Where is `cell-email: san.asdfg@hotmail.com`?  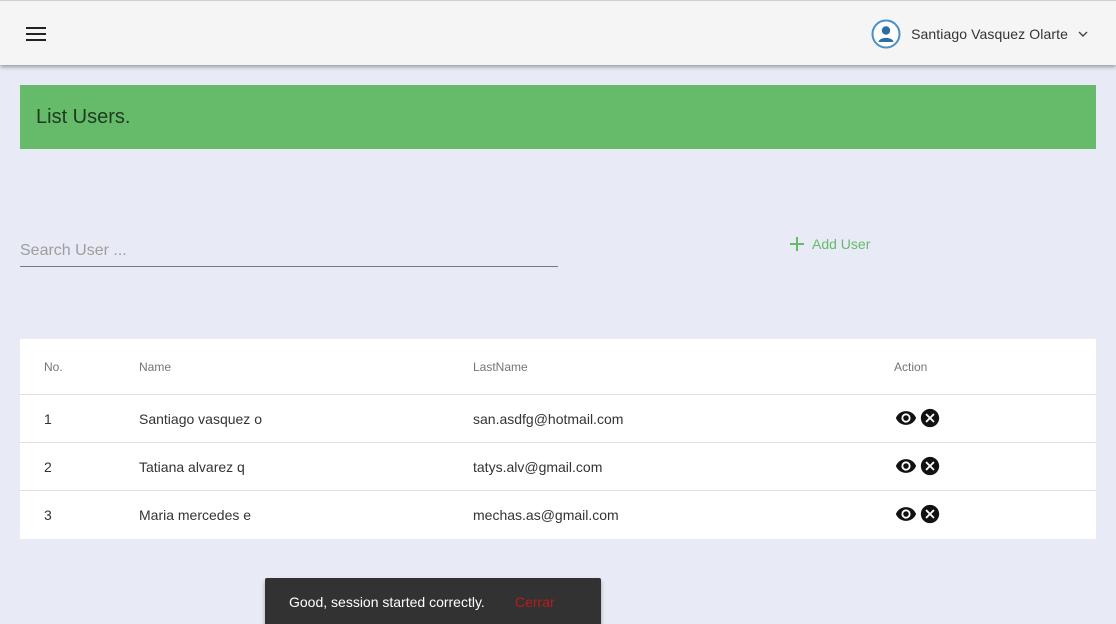
cell-email: san.asdfg@hotmail.com is located at coordinates (548, 419).